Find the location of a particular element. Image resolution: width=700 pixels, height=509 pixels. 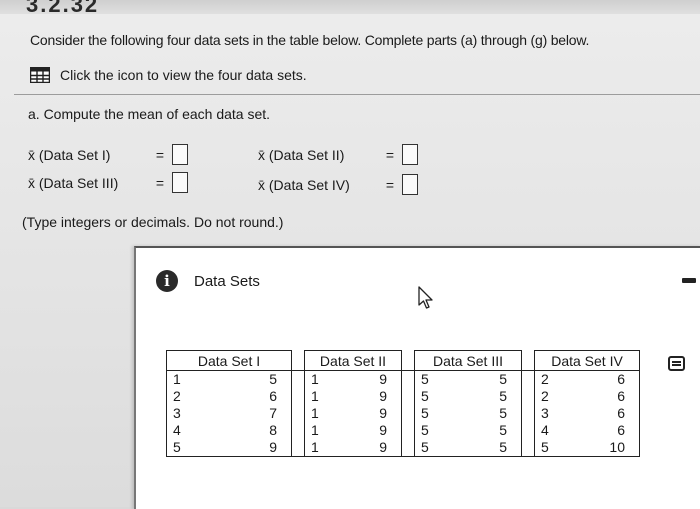

mouse-cursor-icon is located at coordinates (425, 297).